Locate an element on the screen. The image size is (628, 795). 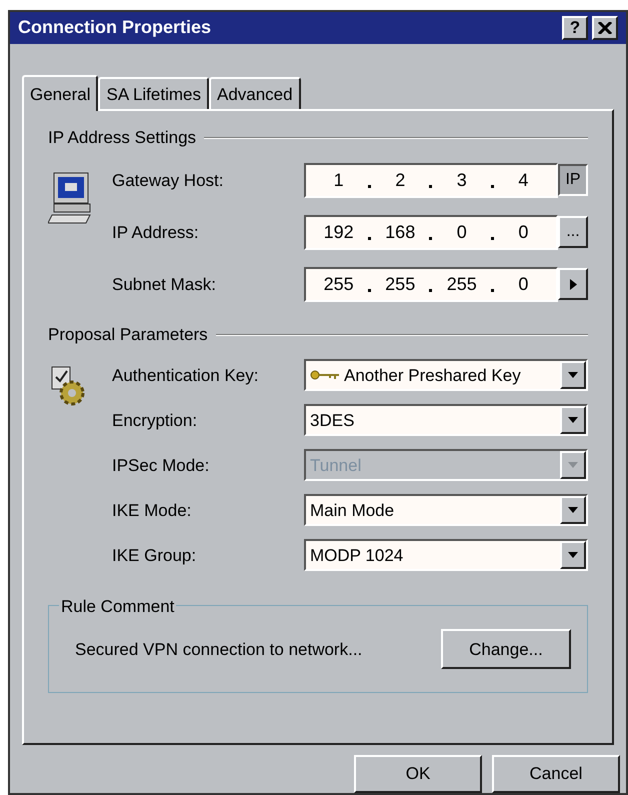
octet-value: 3 is located at coordinates (462, 180).